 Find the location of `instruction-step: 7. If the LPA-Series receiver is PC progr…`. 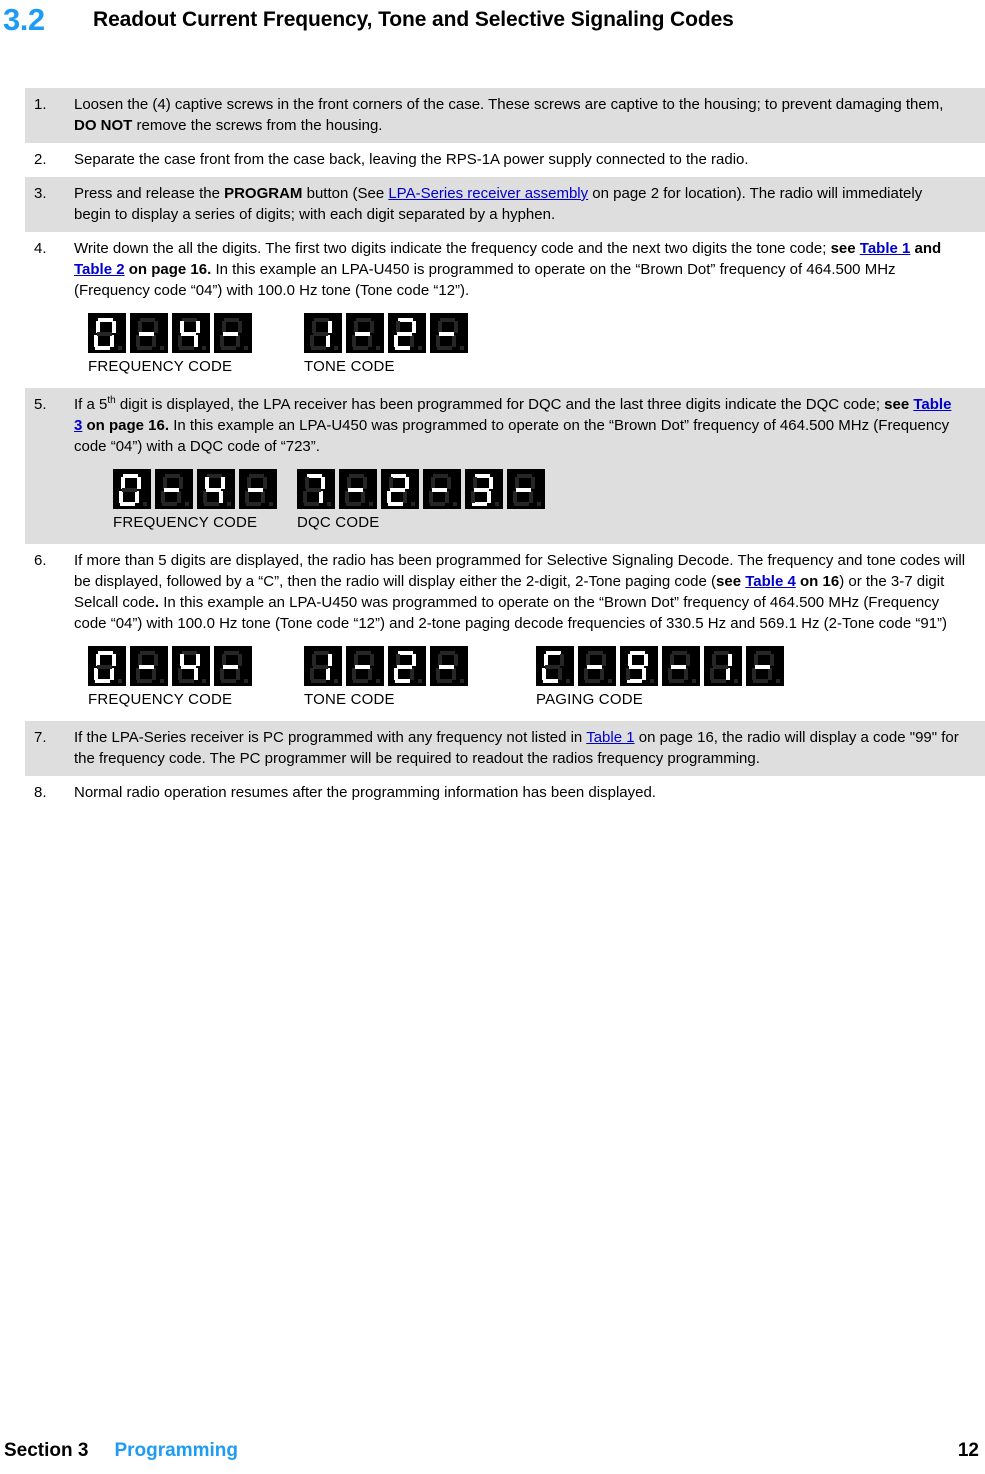

instruction-step: 7. If the LPA-Series receiver is PC progr… is located at coordinates (505, 748).